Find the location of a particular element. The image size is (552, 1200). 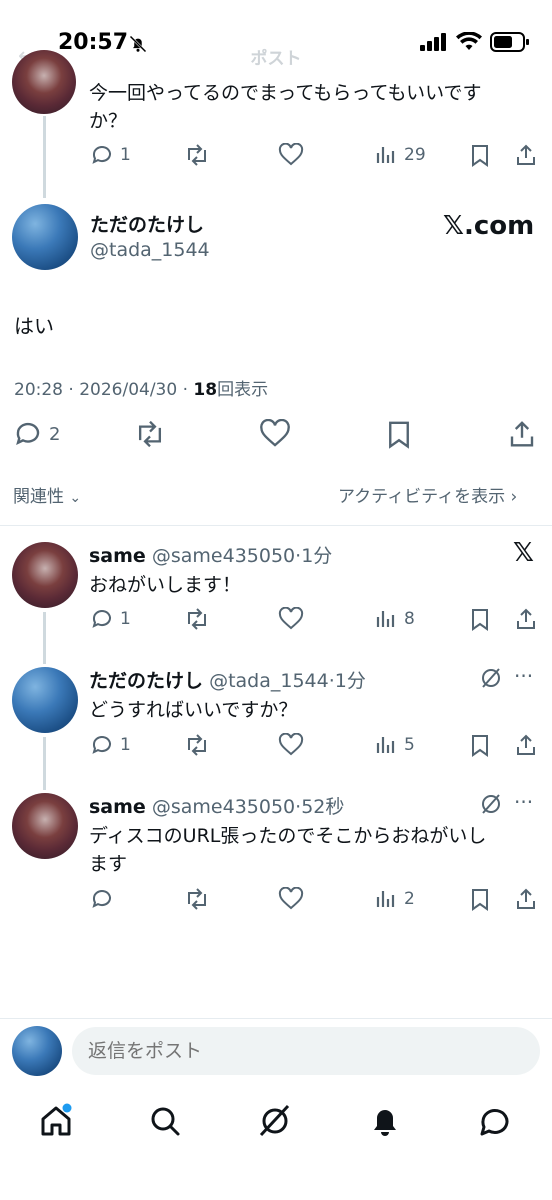

notifications-icon is located at coordinates (385, 1121).